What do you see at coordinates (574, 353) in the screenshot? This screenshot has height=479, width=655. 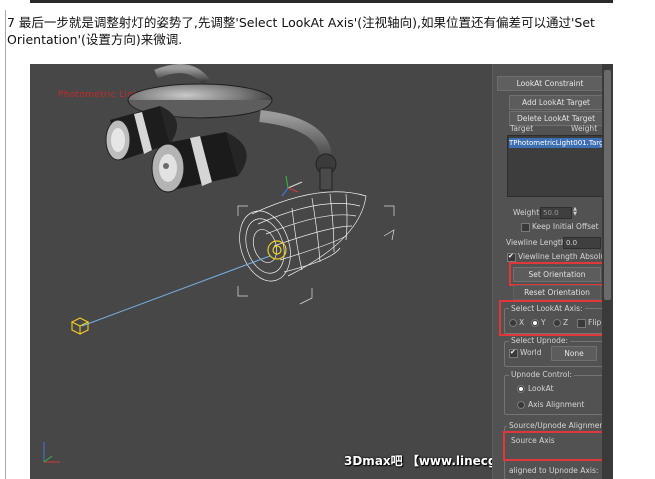 I see `upnode-none-button: None` at bounding box center [574, 353].